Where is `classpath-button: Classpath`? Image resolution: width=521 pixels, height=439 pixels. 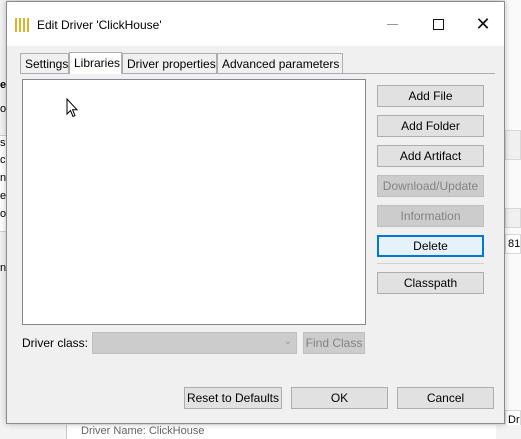 classpath-button: Classpath is located at coordinates (430, 283).